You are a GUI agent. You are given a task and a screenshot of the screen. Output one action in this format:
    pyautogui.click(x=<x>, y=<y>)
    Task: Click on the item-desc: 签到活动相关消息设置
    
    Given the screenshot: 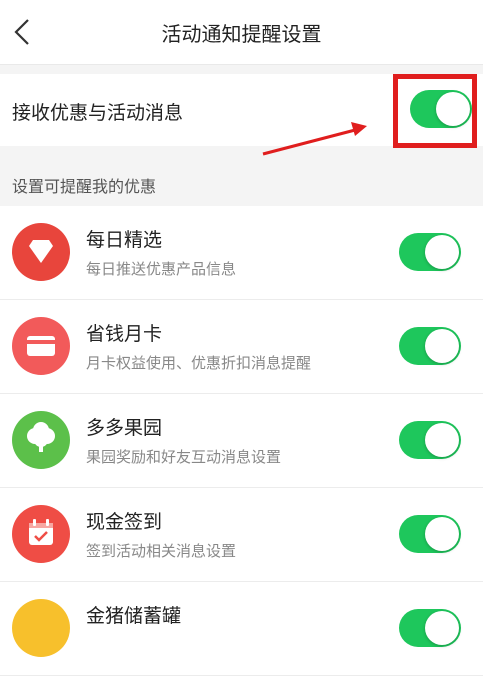 What is the action you would take?
    pyautogui.click(x=161, y=551)
    